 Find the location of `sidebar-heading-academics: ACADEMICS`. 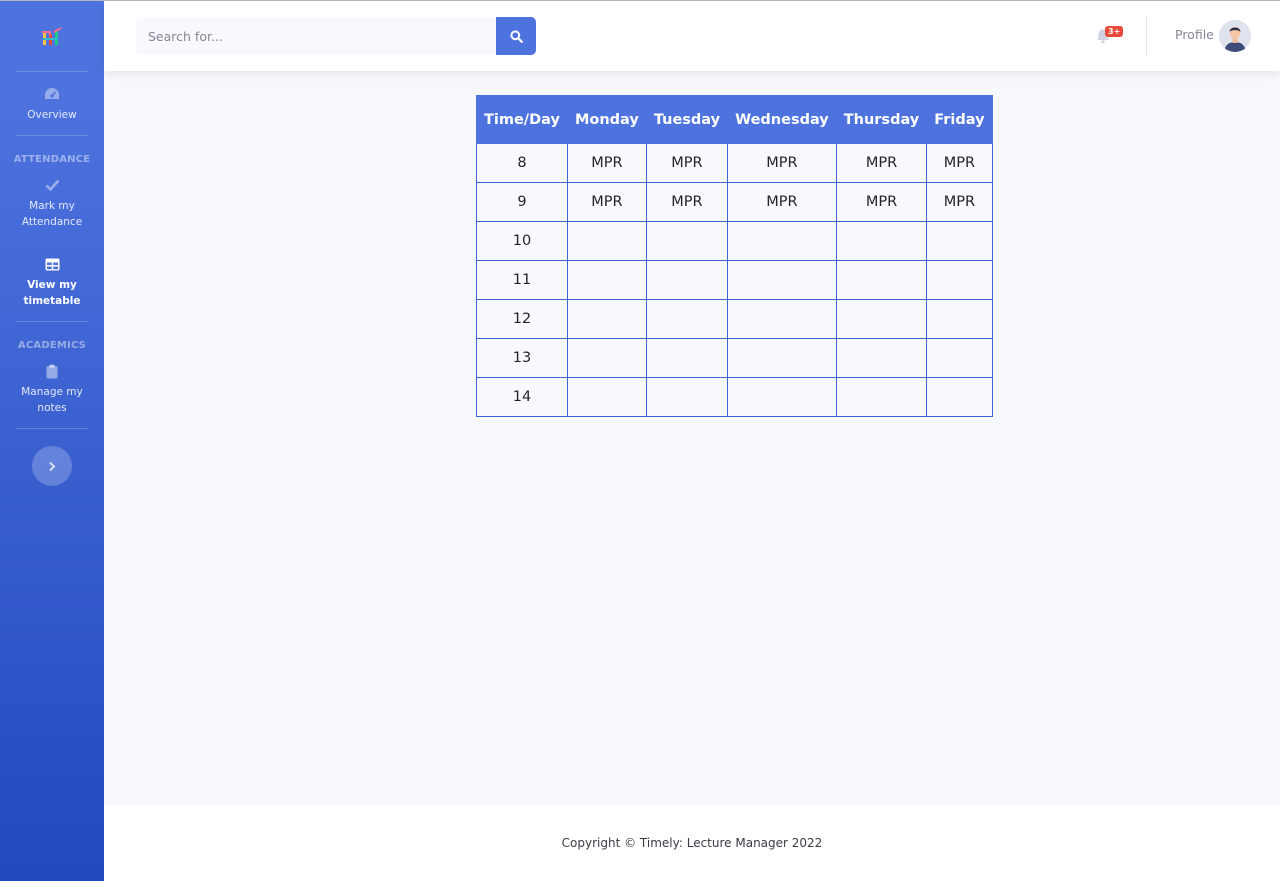

sidebar-heading-academics: ACADEMICS is located at coordinates (52, 345).